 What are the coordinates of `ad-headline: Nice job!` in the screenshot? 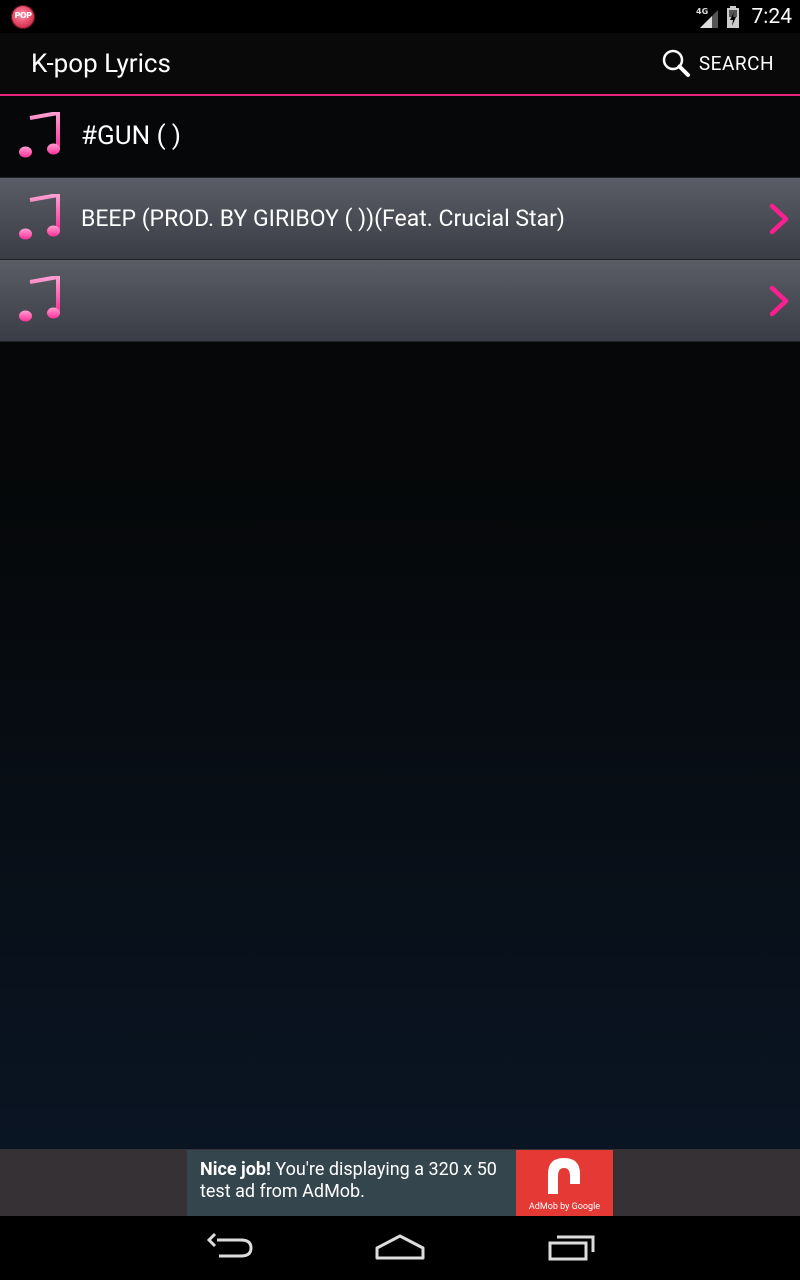 It's located at (235, 1169).